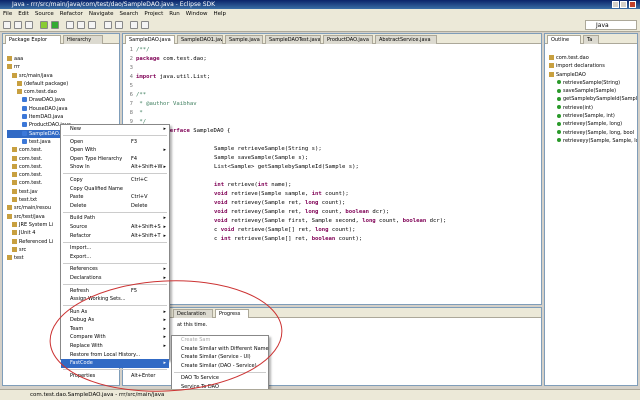 The image size is (640, 400). I want to click on code-line: 9 */, so click(332, 122).